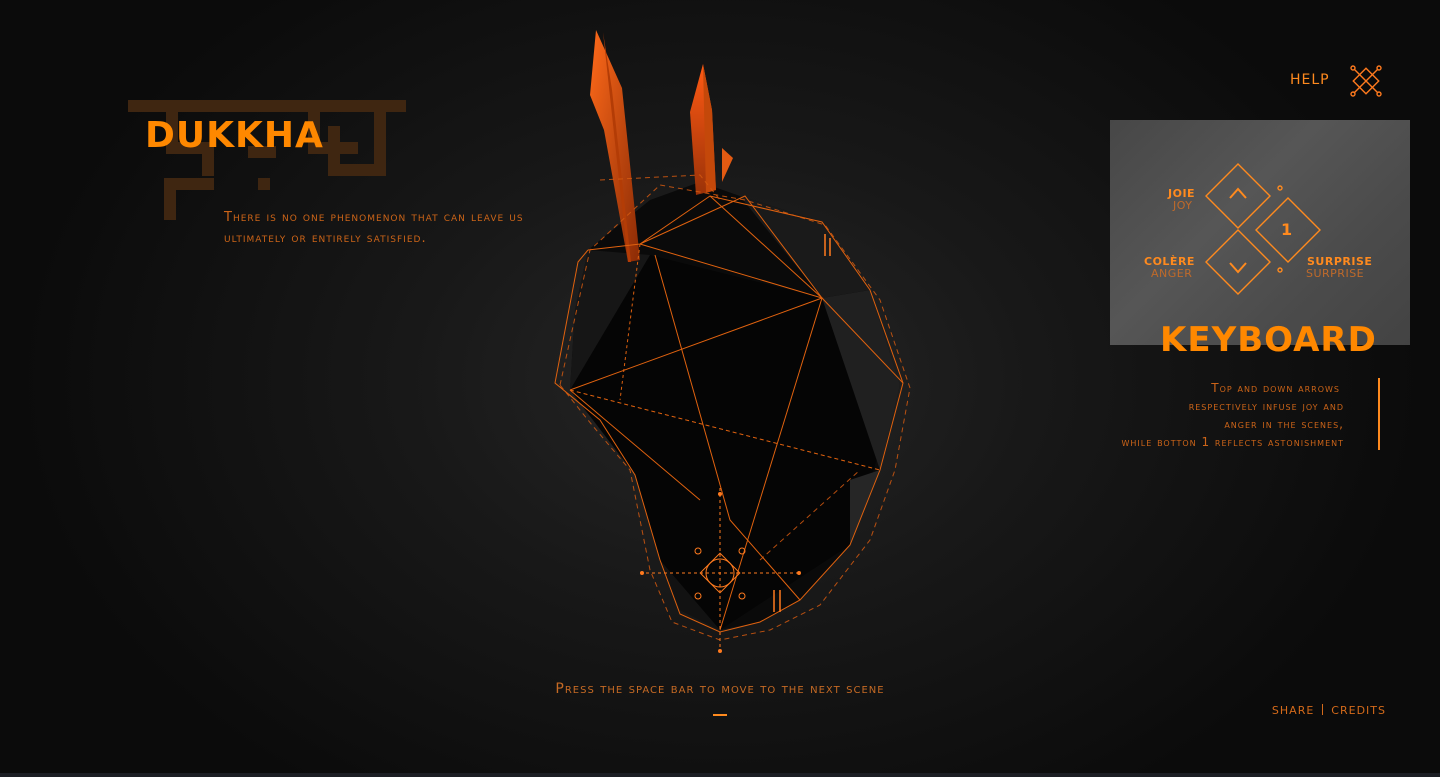  What do you see at coordinates (1266, 406) in the screenshot?
I see `keyboard-description-line: respectively infuse joy and` at bounding box center [1266, 406].